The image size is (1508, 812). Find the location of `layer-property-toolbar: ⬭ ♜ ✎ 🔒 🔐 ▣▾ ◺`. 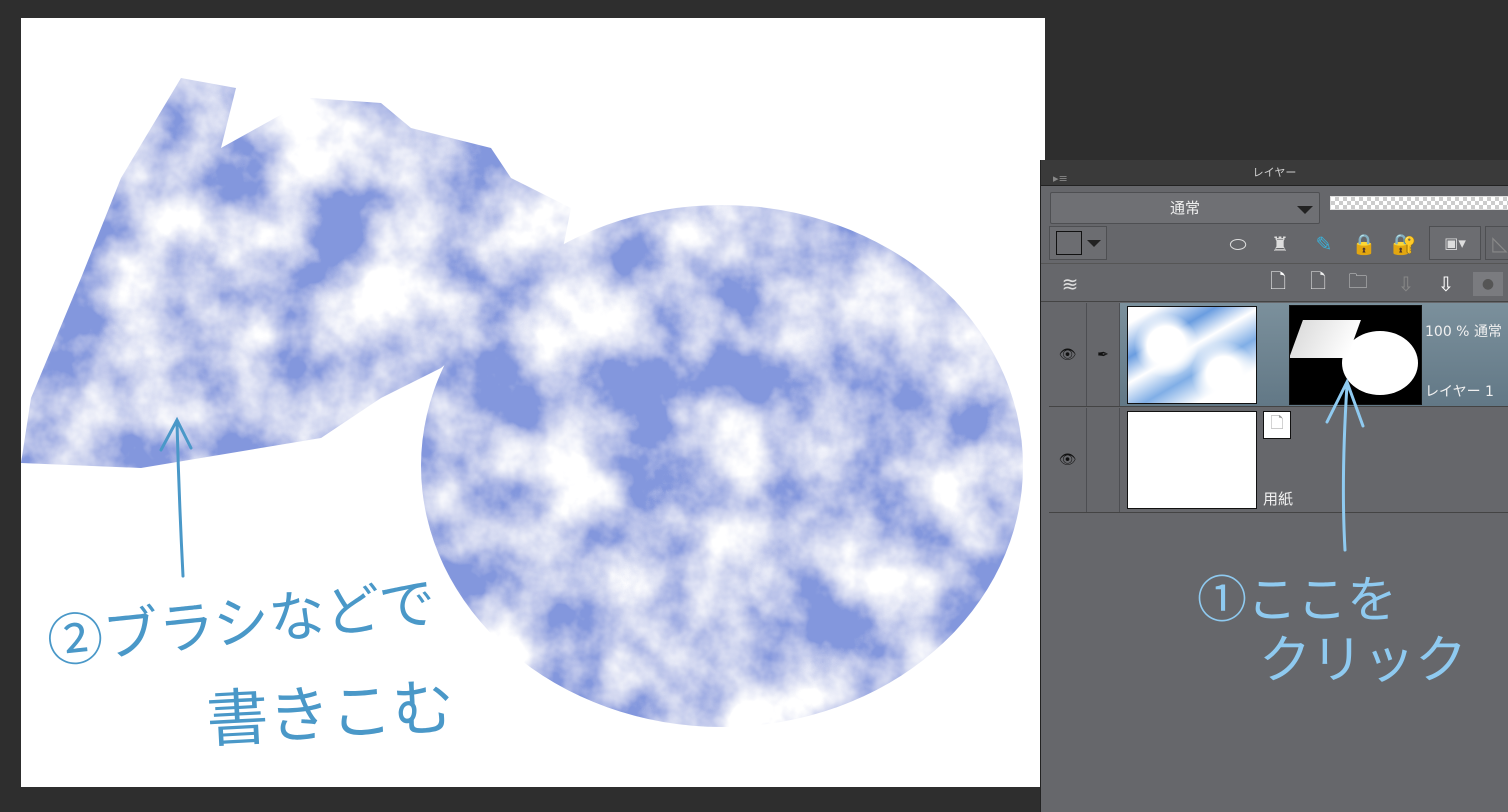

layer-property-toolbar: ⬭ ♜ ✎ 🔒 🔐 ▣▾ ◺ is located at coordinates (1274, 244).